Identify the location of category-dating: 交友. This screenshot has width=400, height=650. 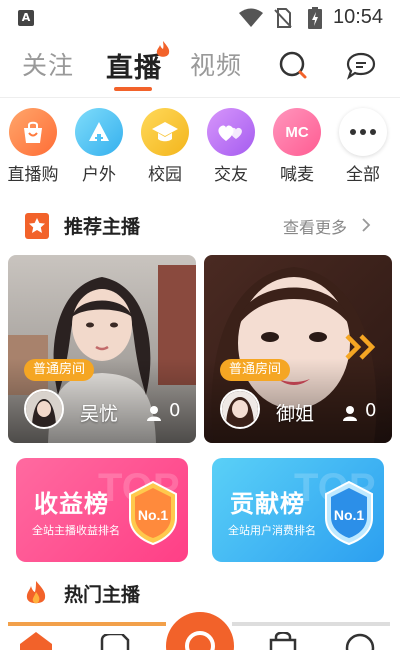
(231, 146).